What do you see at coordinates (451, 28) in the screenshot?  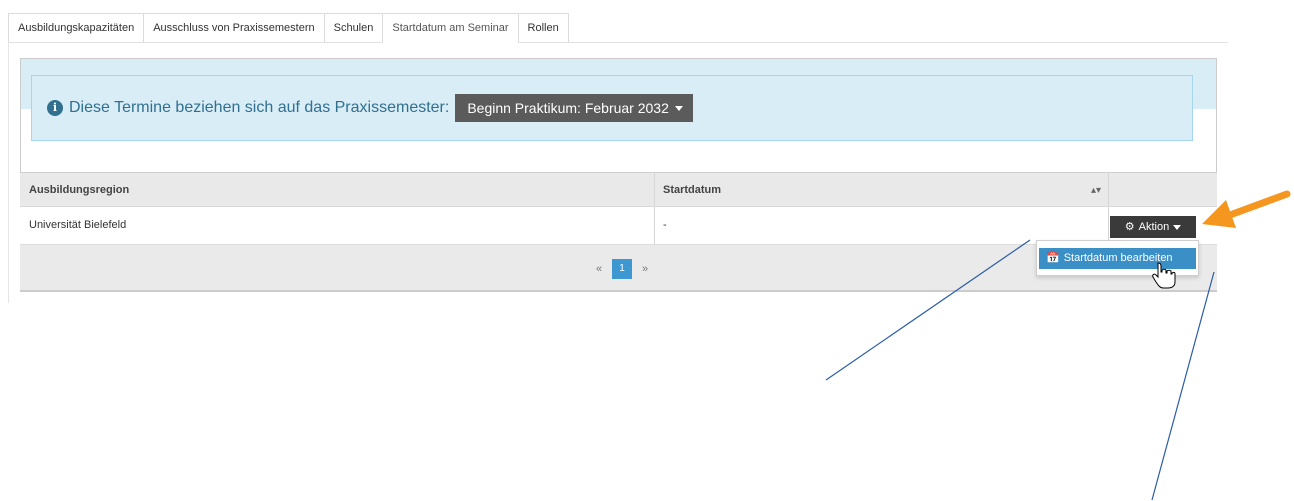 I see `tab-startdatum-am-seminar: Startdatum am Seminar` at bounding box center [451, 28].